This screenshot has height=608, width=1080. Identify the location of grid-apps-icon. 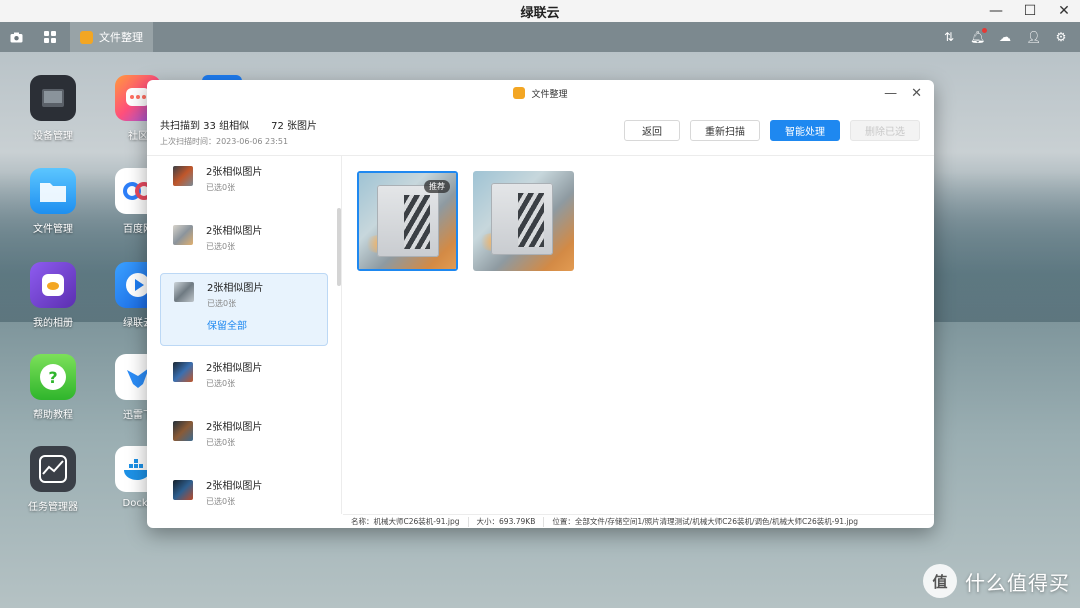
(50, 37).